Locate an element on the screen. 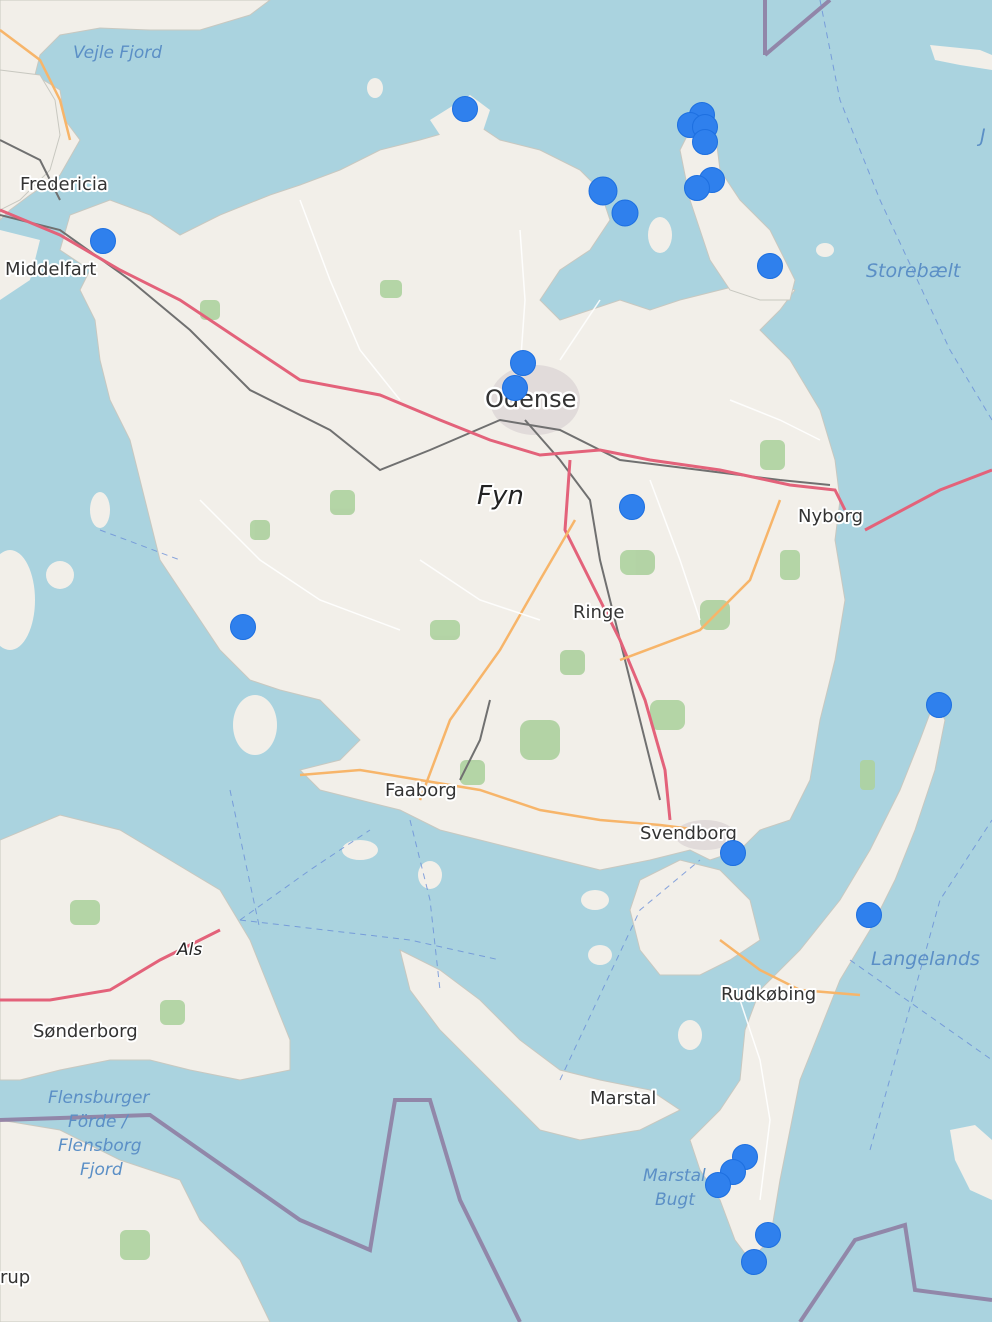 The height and width of the screenshot is (1322, 992). label-storebaelt: Storebælt is located at coordinates (914, 271).